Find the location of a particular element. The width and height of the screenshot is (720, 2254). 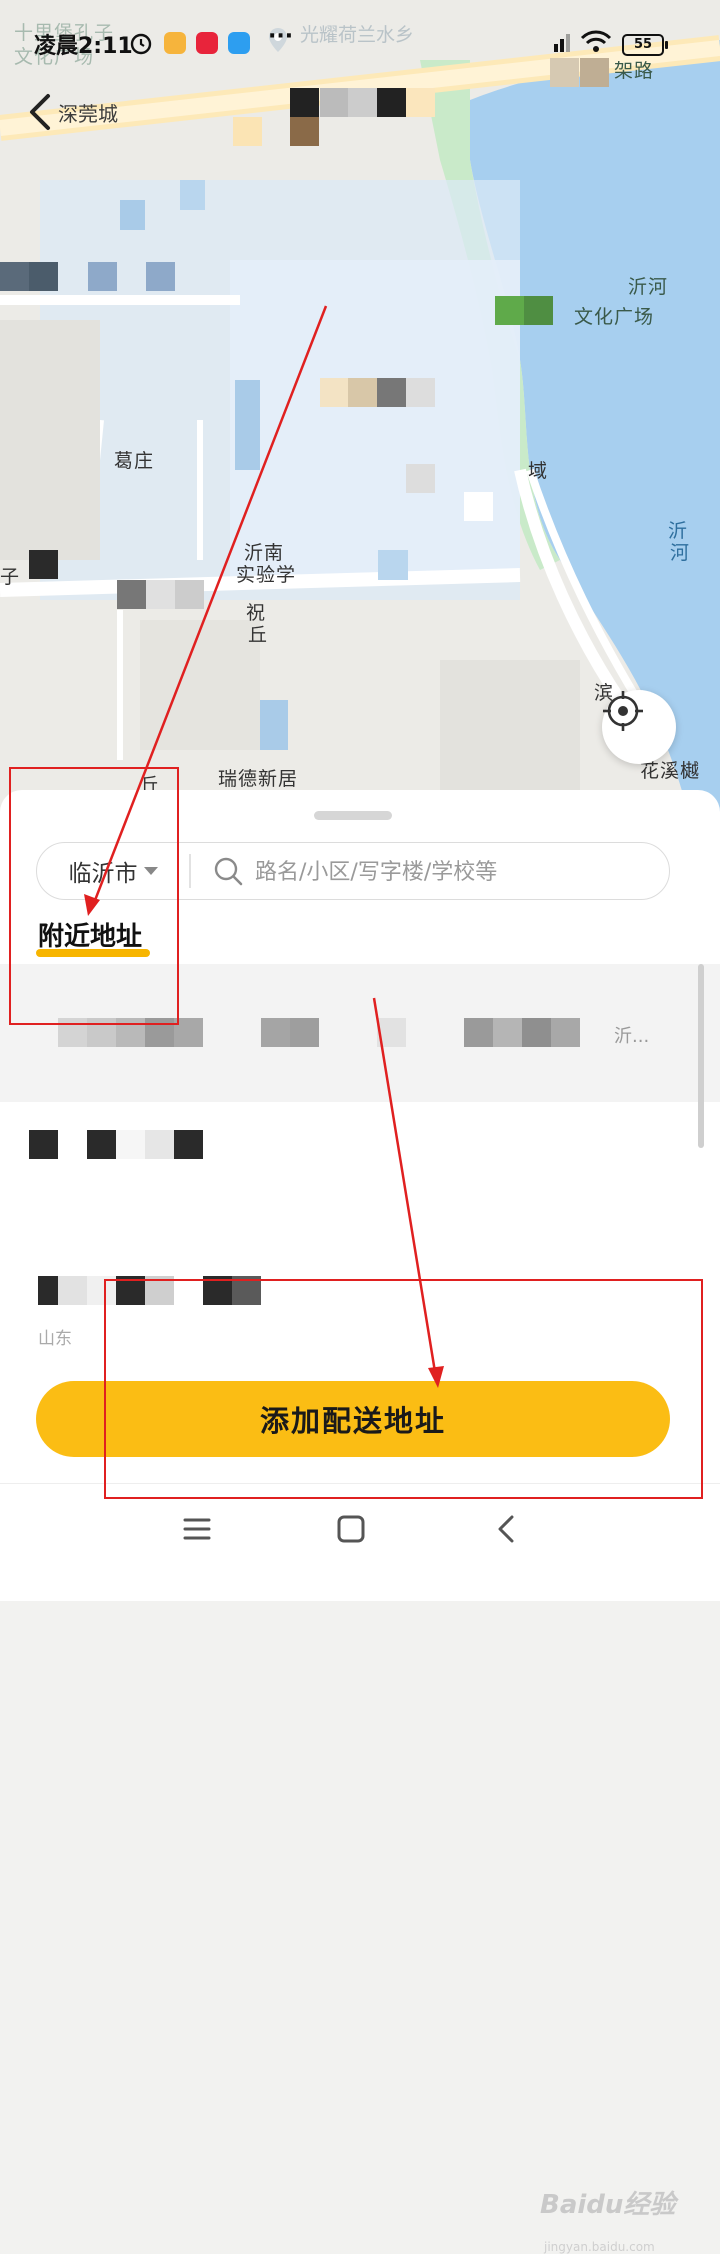

tab-nearby-address: 附近地址 is located at coordinates (90, 934).